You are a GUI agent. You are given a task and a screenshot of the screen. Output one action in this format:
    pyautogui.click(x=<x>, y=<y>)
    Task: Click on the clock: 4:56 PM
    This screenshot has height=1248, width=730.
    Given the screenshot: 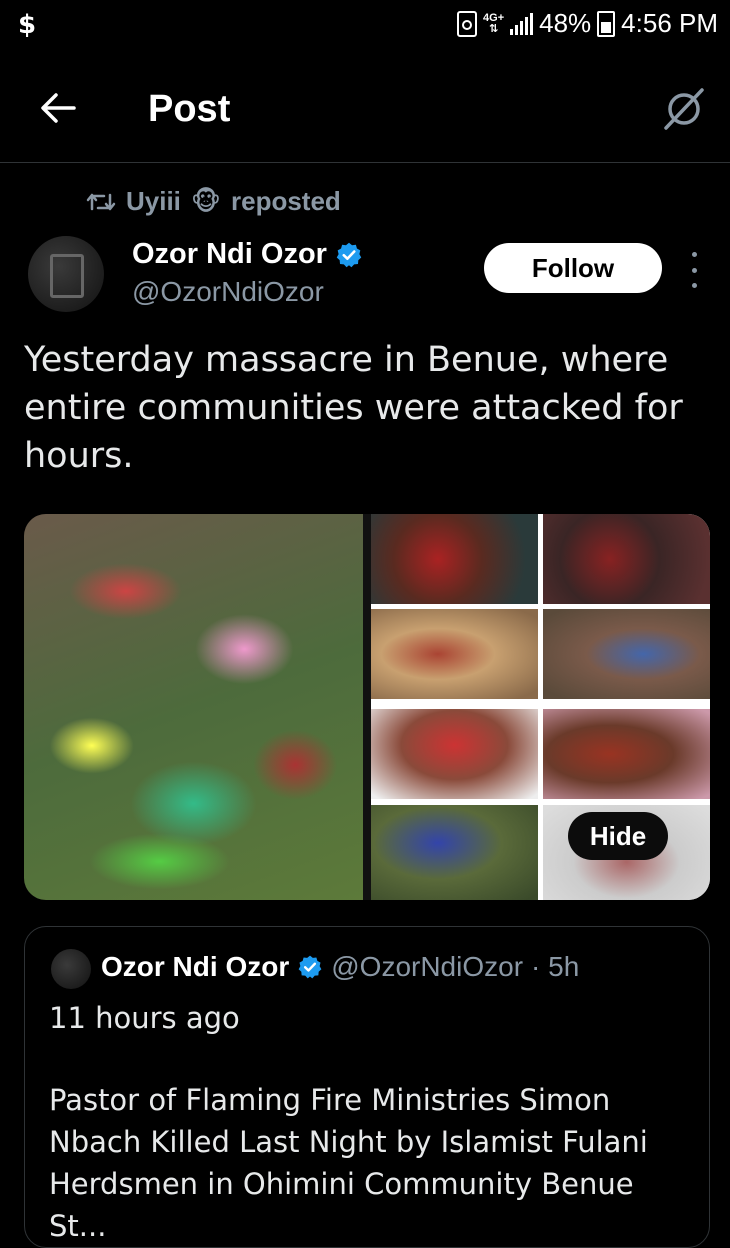 What is the action you would take?
    pyautogui.click(x=669, y=23)
    